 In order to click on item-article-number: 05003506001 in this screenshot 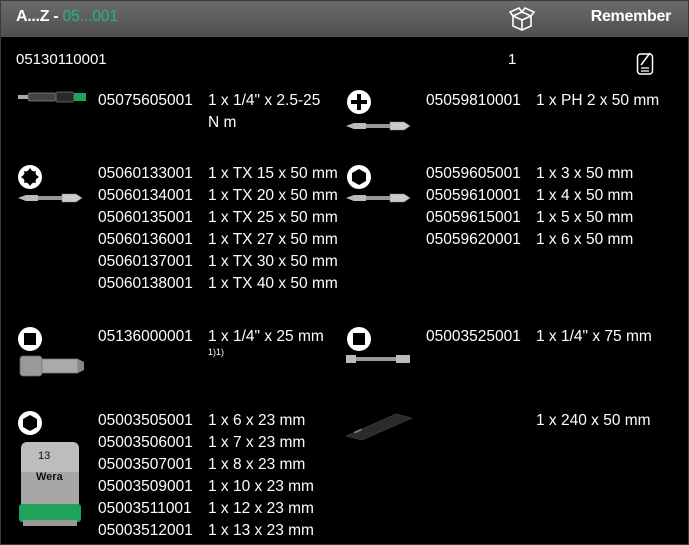, I will do `click(145, 442)`.